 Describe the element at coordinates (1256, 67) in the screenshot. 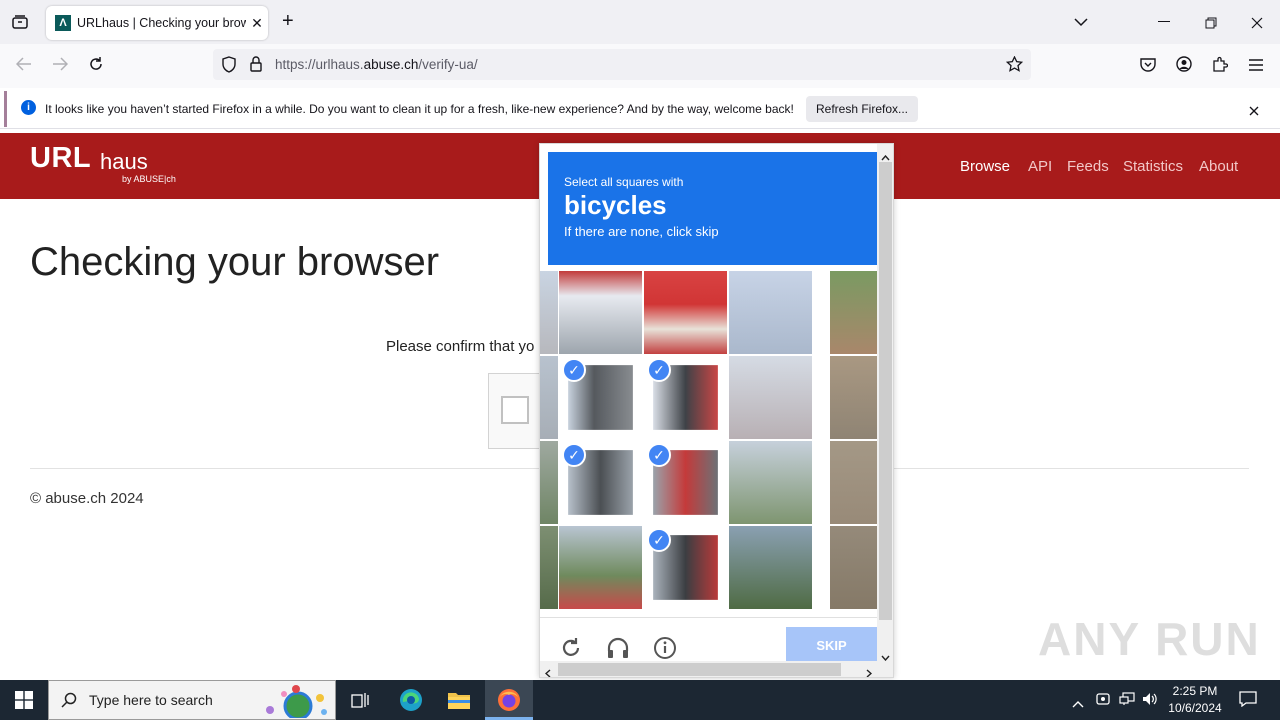

I see `app-menu-icon` at that location.